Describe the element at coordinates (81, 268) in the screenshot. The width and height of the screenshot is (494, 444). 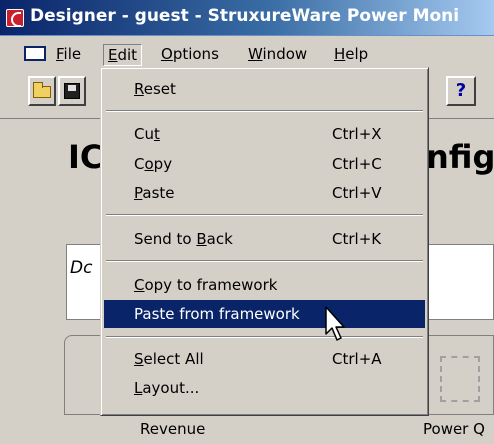
I see `canvas-text-box-value: Dc` at that location.